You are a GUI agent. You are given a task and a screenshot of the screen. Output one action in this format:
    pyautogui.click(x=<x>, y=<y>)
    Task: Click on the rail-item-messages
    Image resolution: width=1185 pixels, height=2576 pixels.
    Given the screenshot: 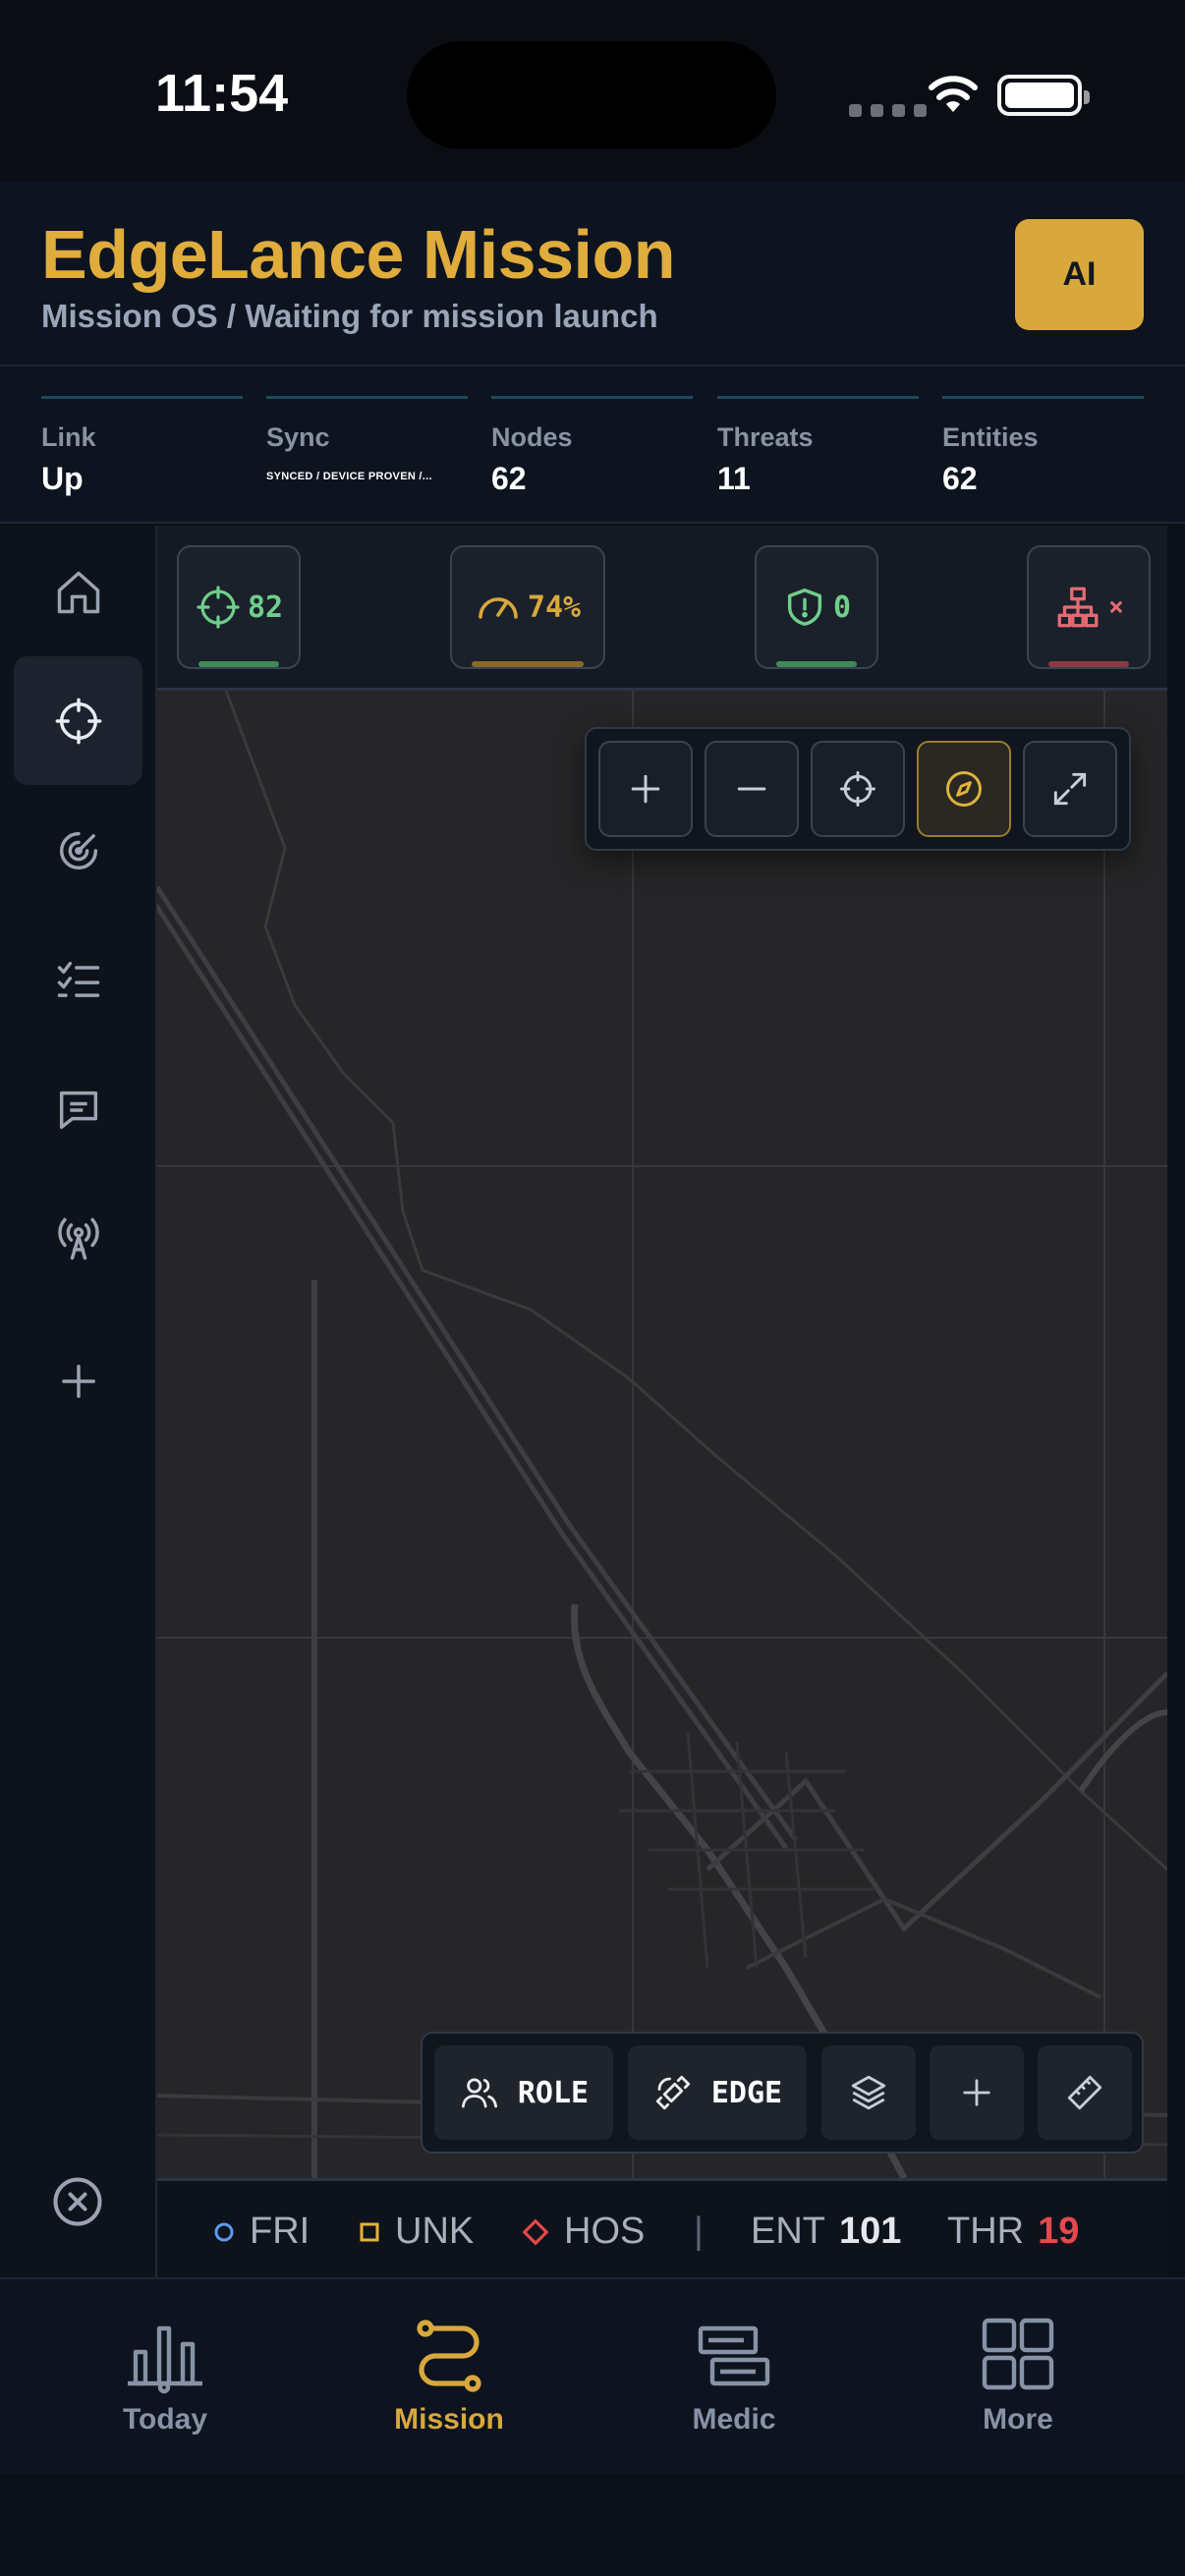 What is the action you would take?
    pyautogui.click(x=78, y=1109)
    